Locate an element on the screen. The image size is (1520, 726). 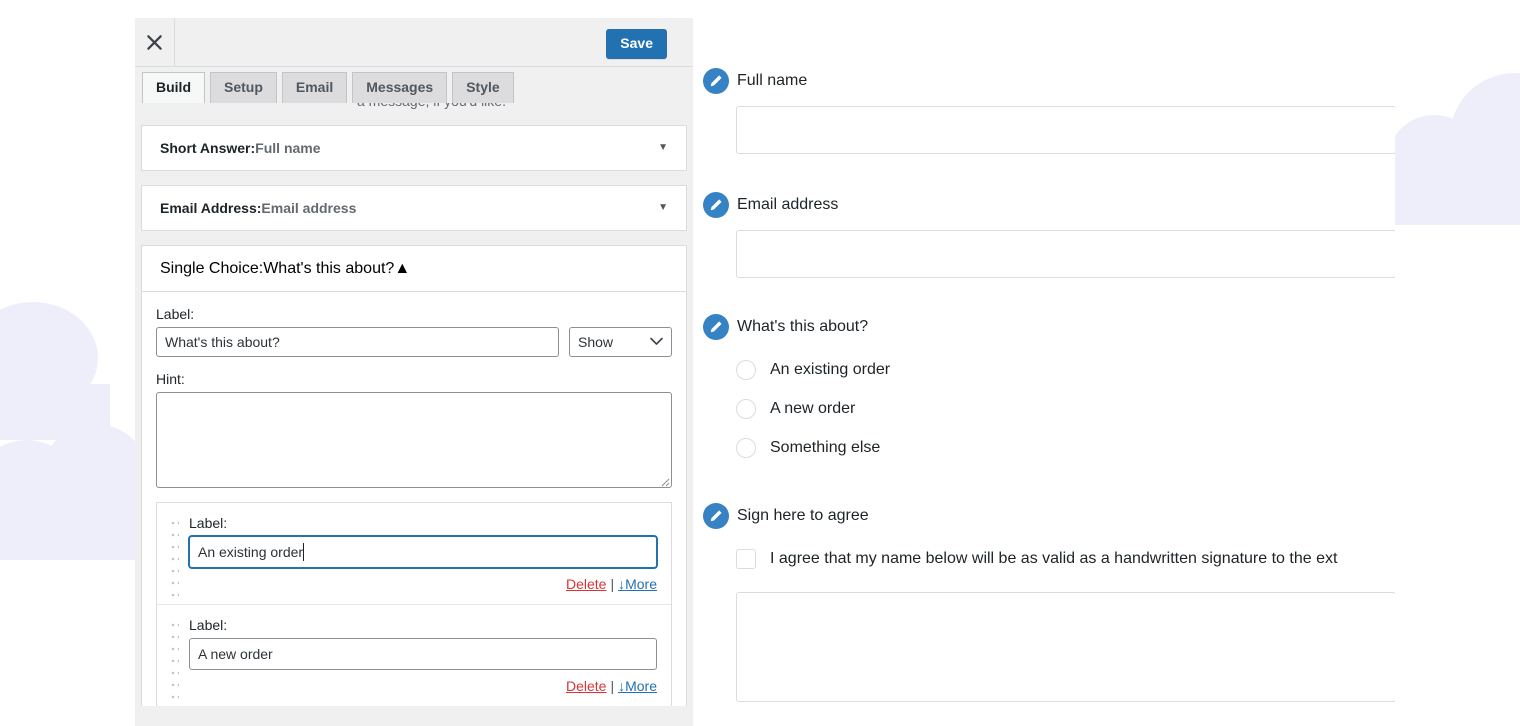
preview-option-label: Something else is located at coordinates (825, 447).